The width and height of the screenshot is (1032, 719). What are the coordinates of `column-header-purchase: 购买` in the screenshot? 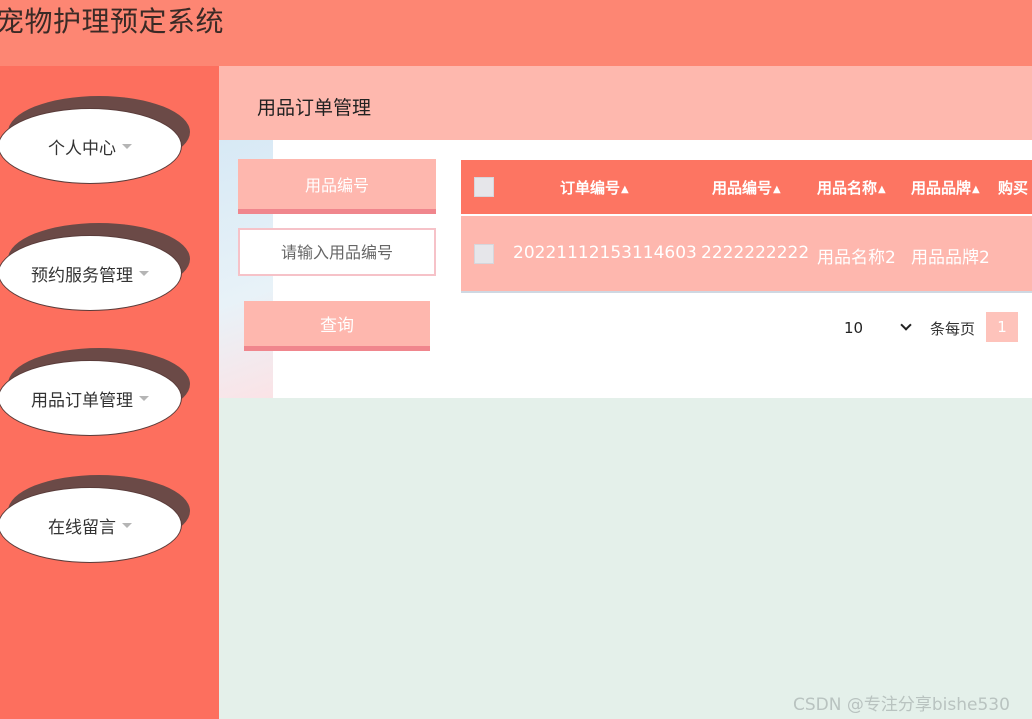 It's located at (1013, 187).